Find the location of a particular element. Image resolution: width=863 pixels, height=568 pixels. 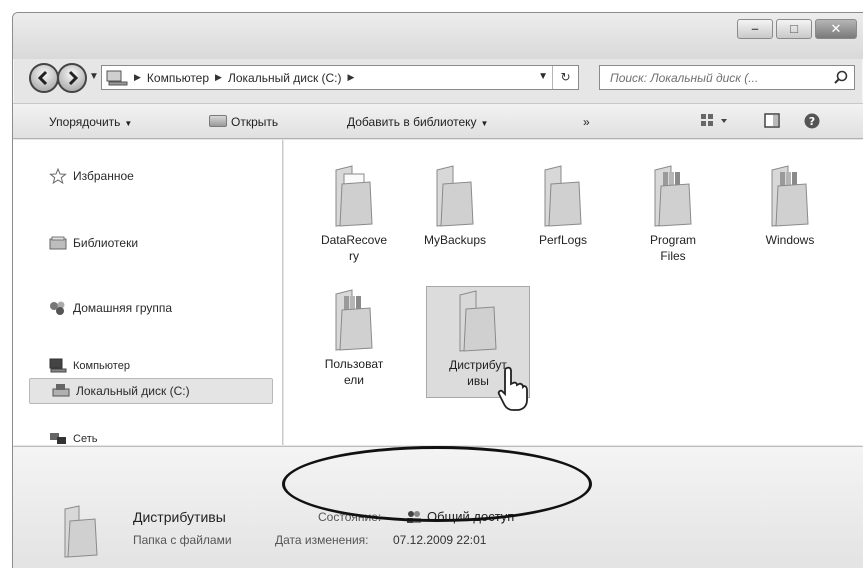

close-icon: ✕ is located at coordinates (836, 28).